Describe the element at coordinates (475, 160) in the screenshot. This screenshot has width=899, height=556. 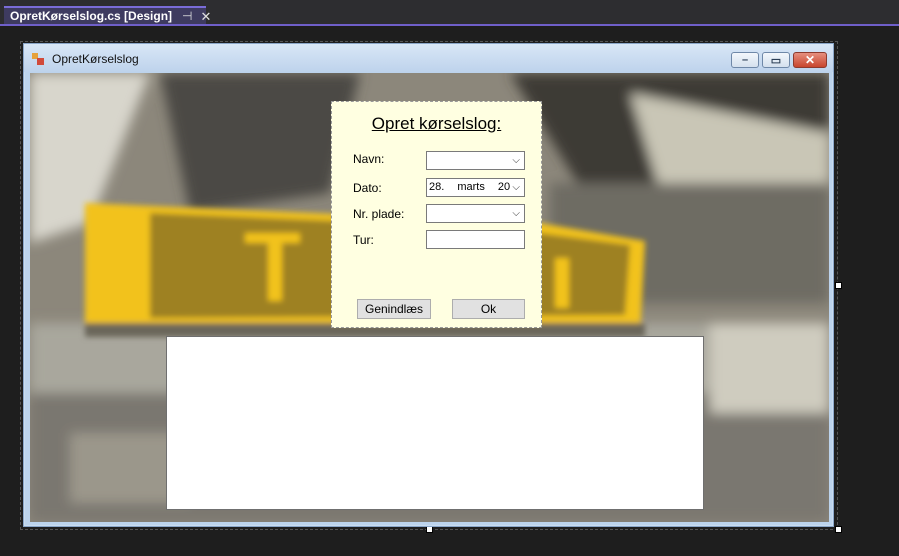
I see `navn-combobox: ⌵` at that location.